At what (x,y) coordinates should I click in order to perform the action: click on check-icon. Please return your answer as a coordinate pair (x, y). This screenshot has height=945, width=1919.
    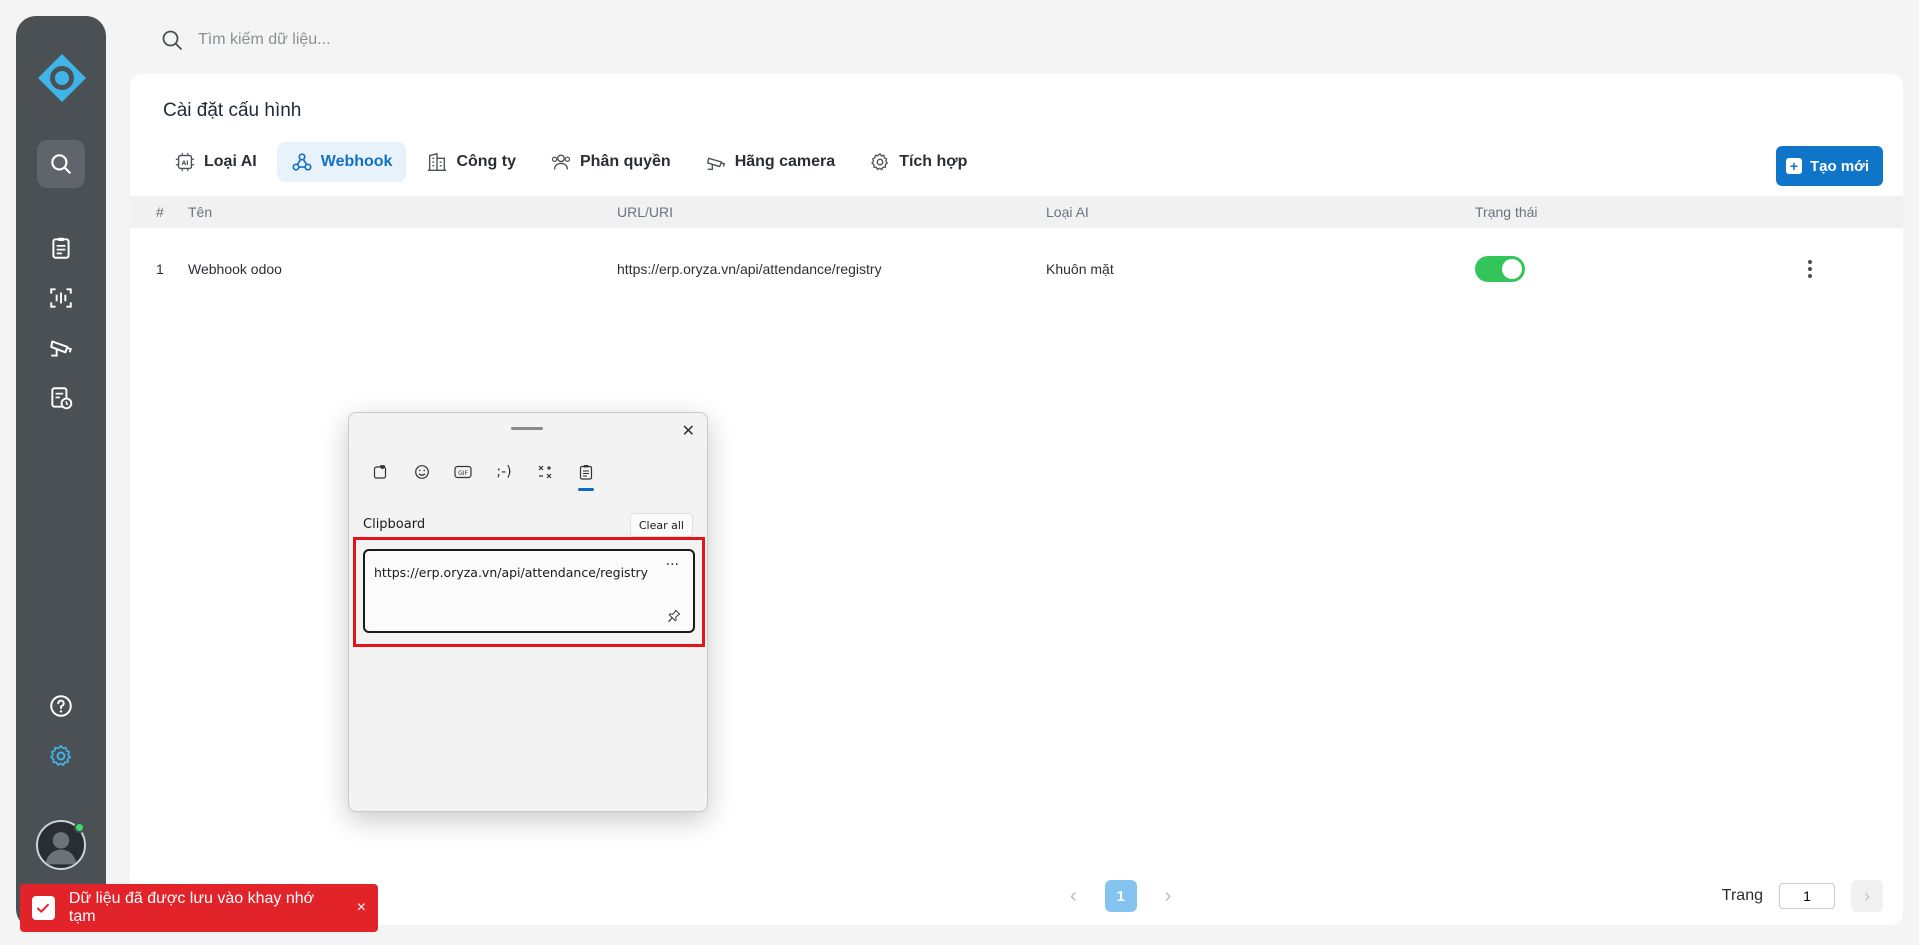
    Looking at the image, I should click on (43, 908).